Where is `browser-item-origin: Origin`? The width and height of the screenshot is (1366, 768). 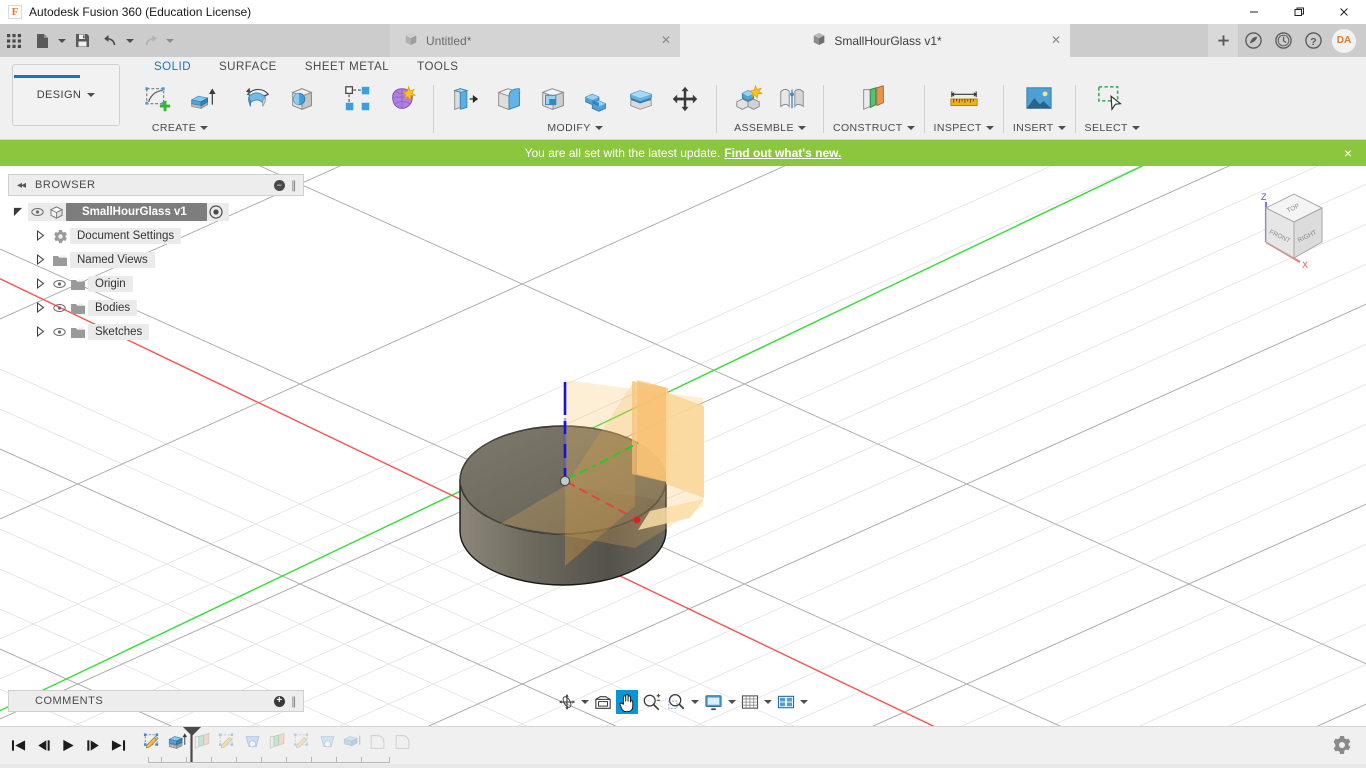
browser-item-origin: Origin is located at coordinates (156, 284).